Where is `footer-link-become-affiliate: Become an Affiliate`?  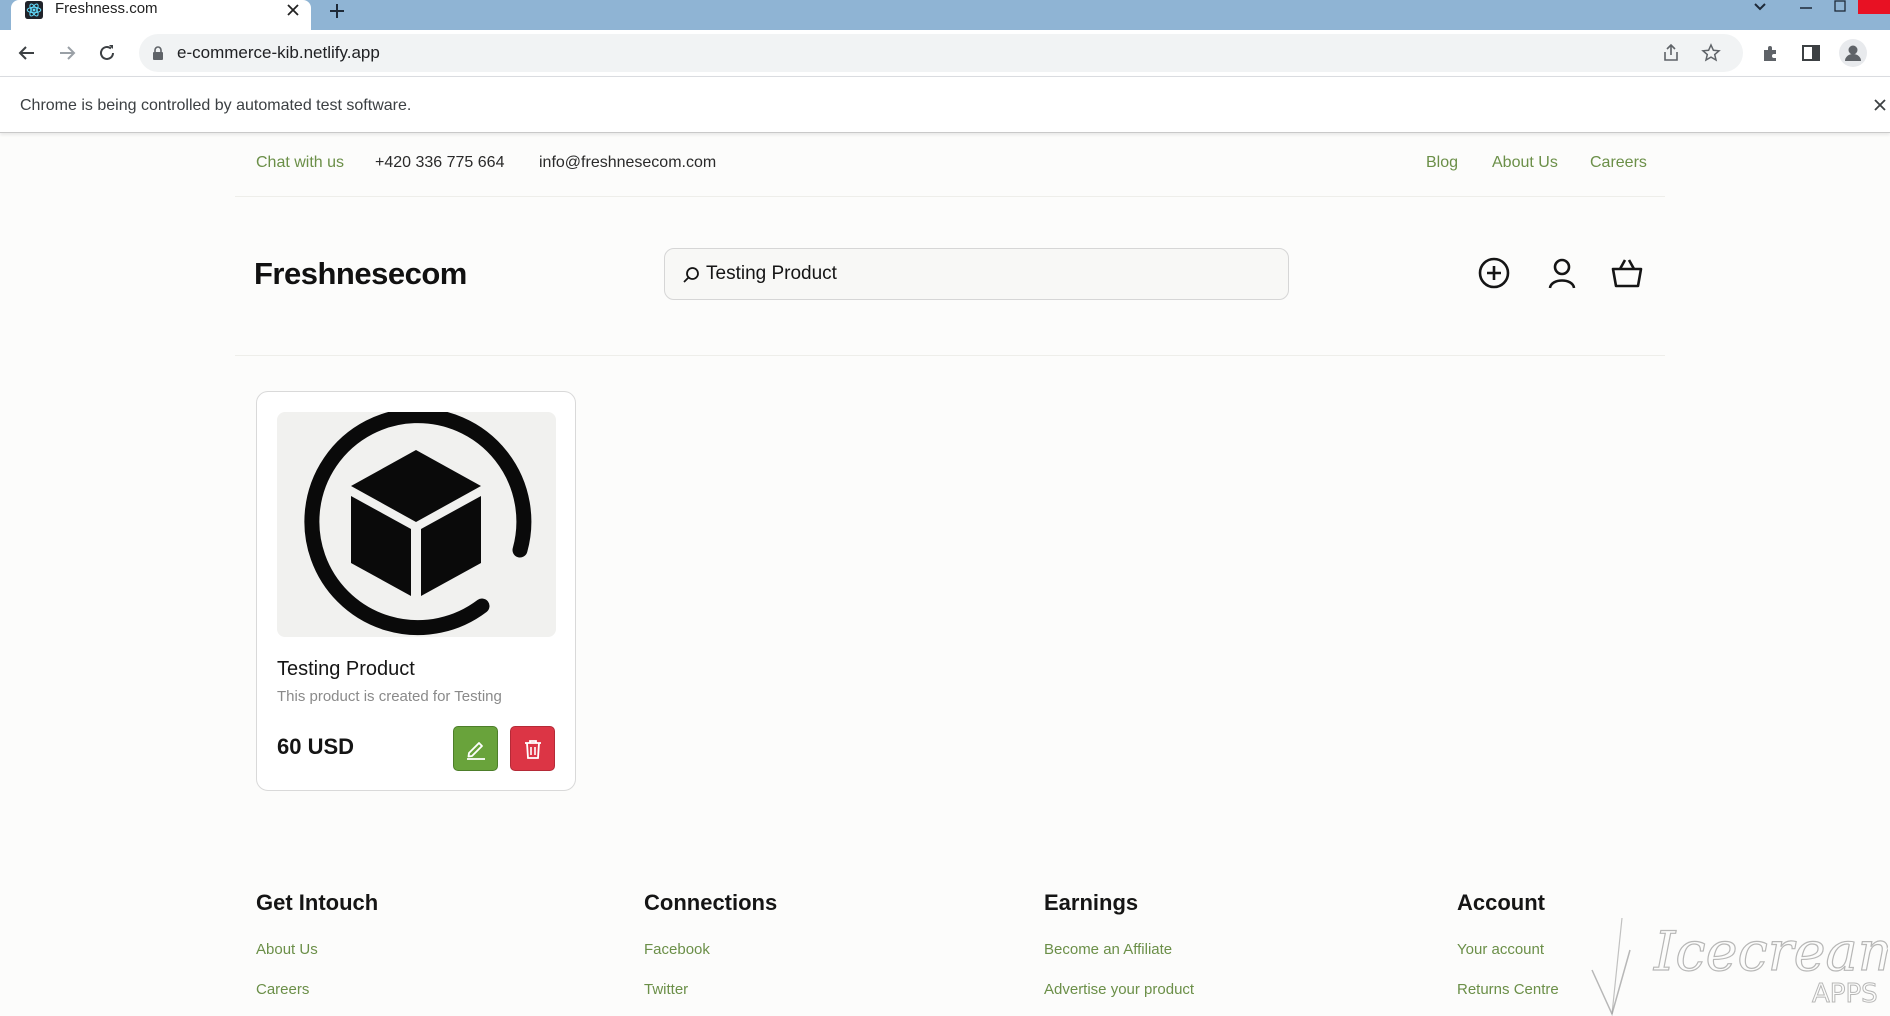
footer-link-become-affiliate: Become an Affiliate is located at coordinates (1108, 949).